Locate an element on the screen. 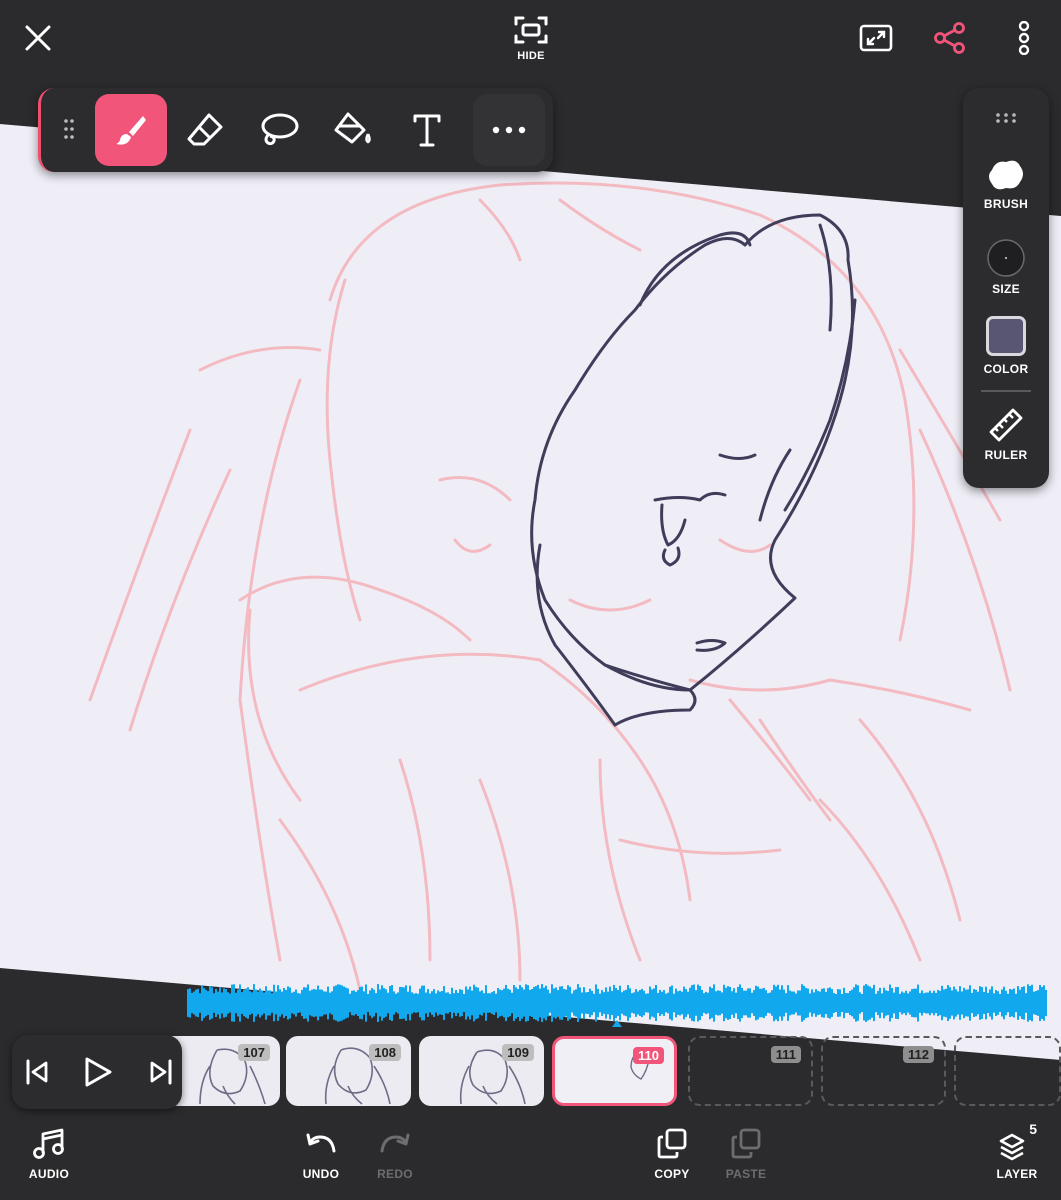 This screenshot has width=1061, height=1200. frame-number: 108 is located at coordinates (385, 1052).